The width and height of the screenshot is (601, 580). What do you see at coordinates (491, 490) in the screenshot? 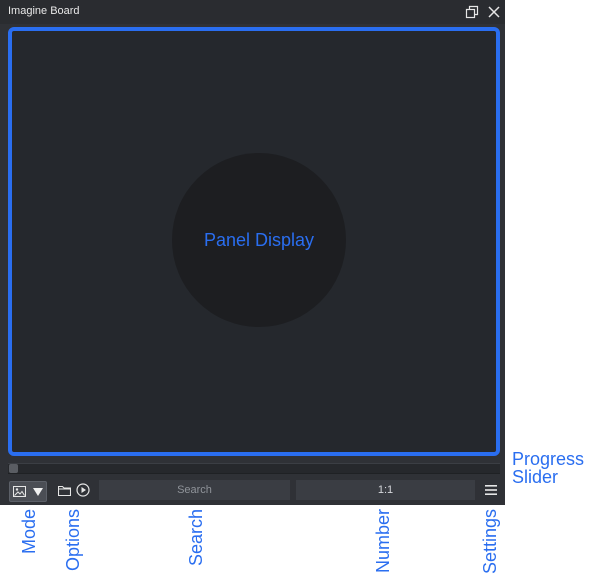
I see `settings-menu-icon` at bounding box center [491, 490].